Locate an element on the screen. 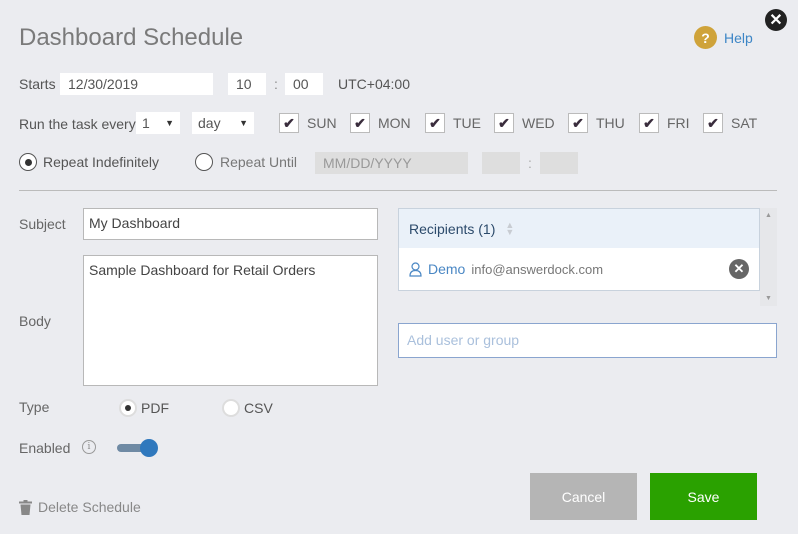  save-button: Save is located at coordinates (703, 496).